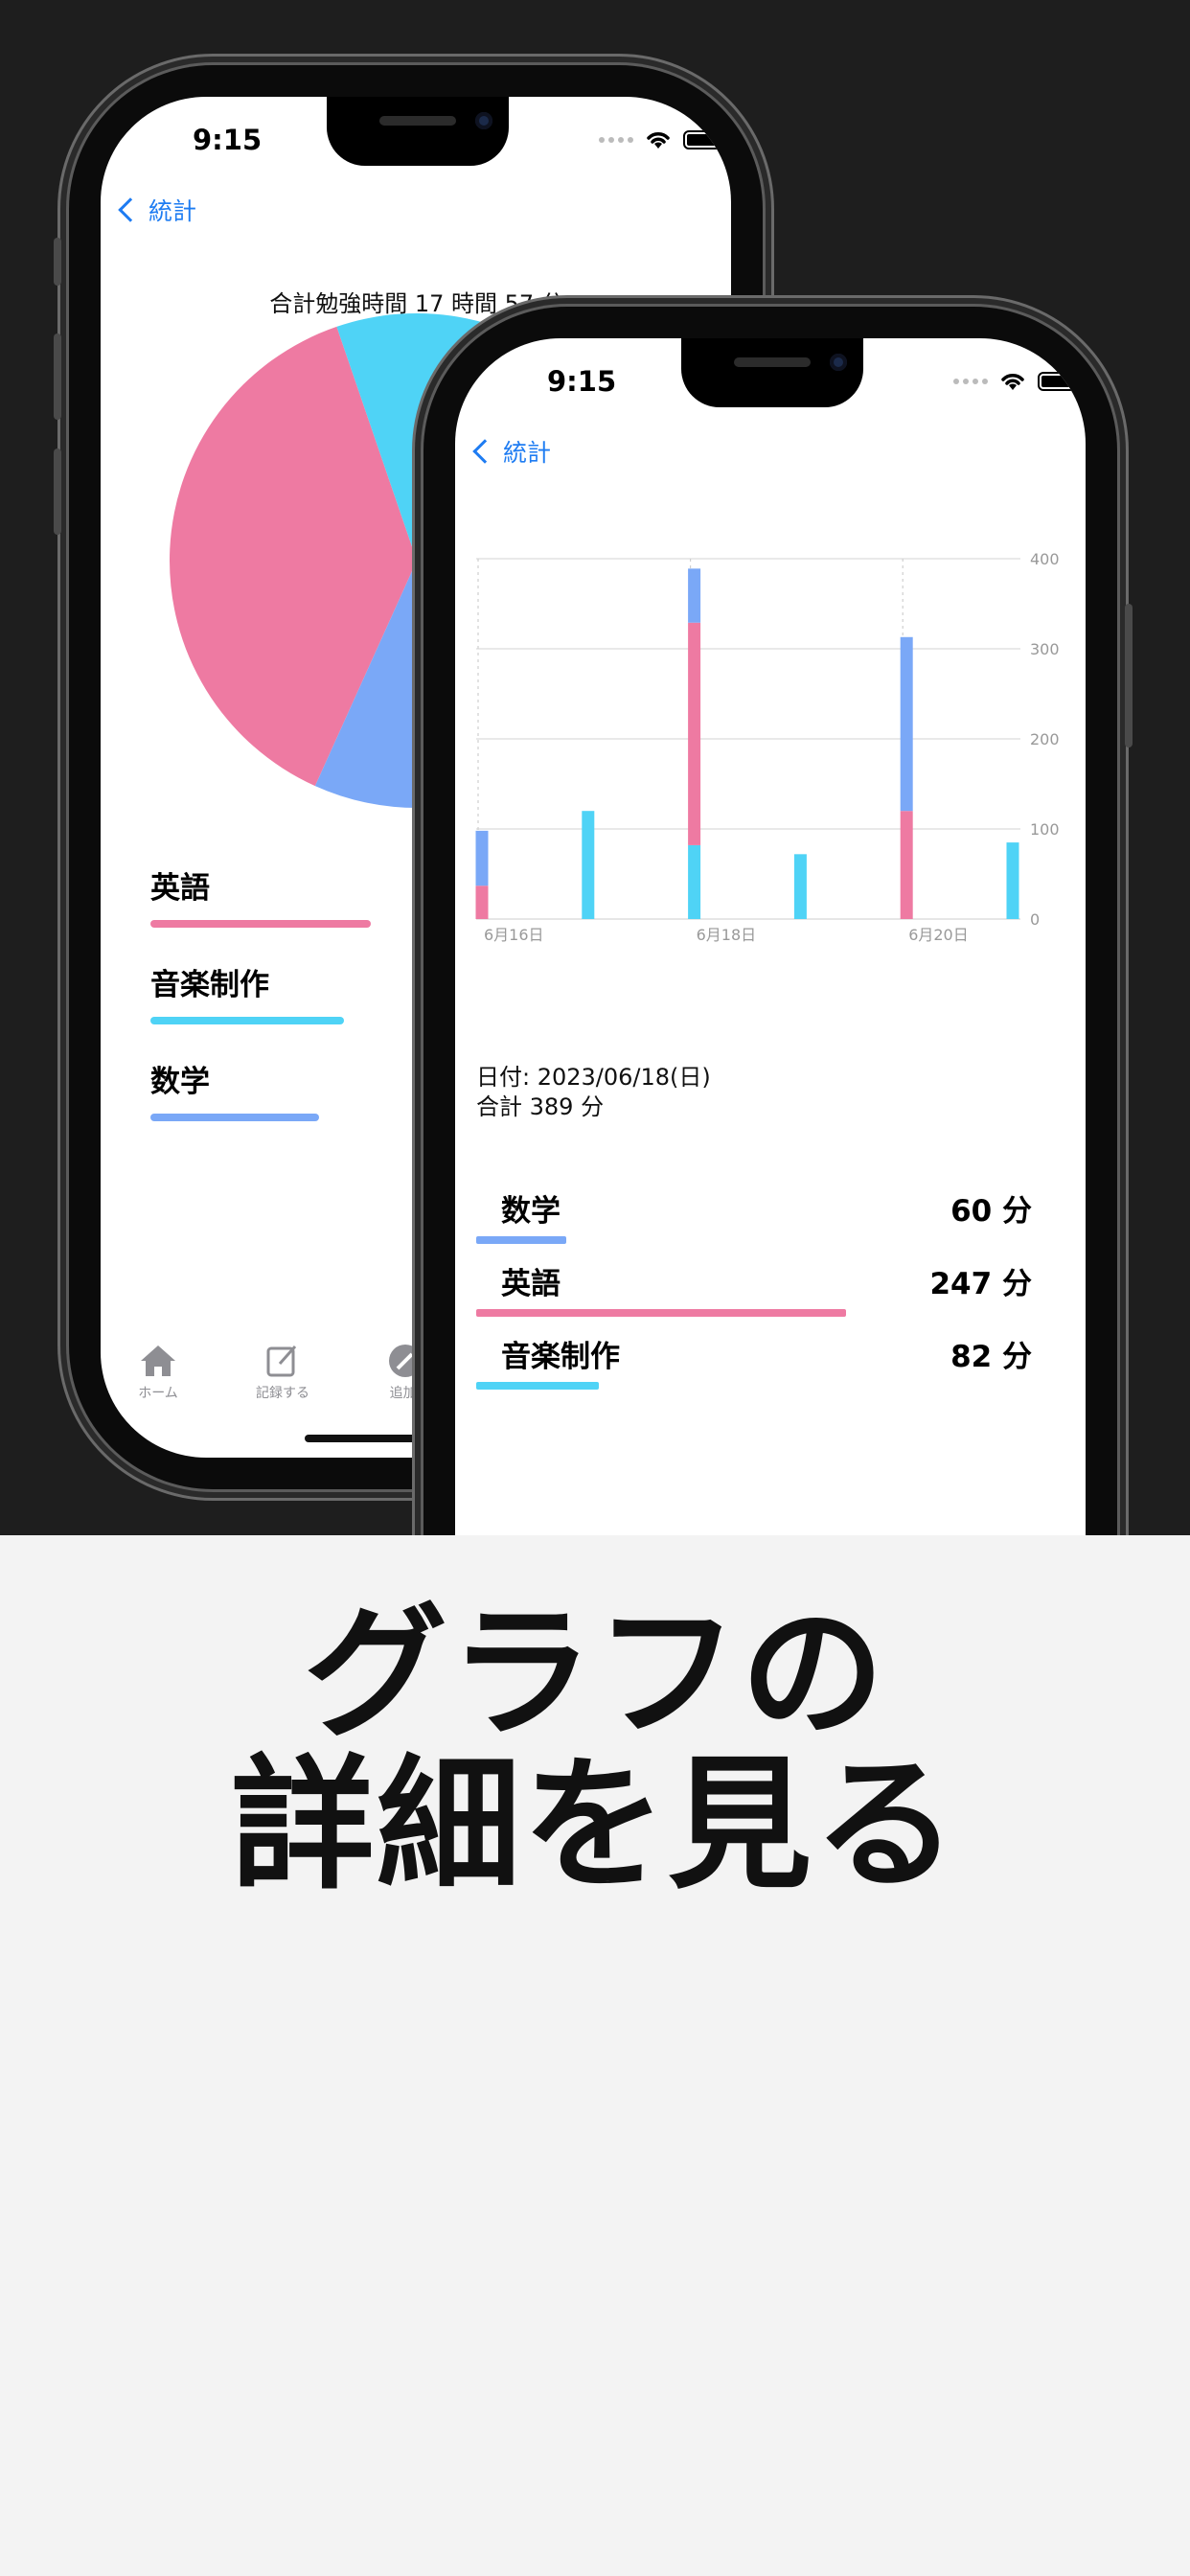  What do you see at coordinates (727, 935) in the screenshot?
I see `x-tick-label-1: 6月18日` at bounding box center [727, 935].